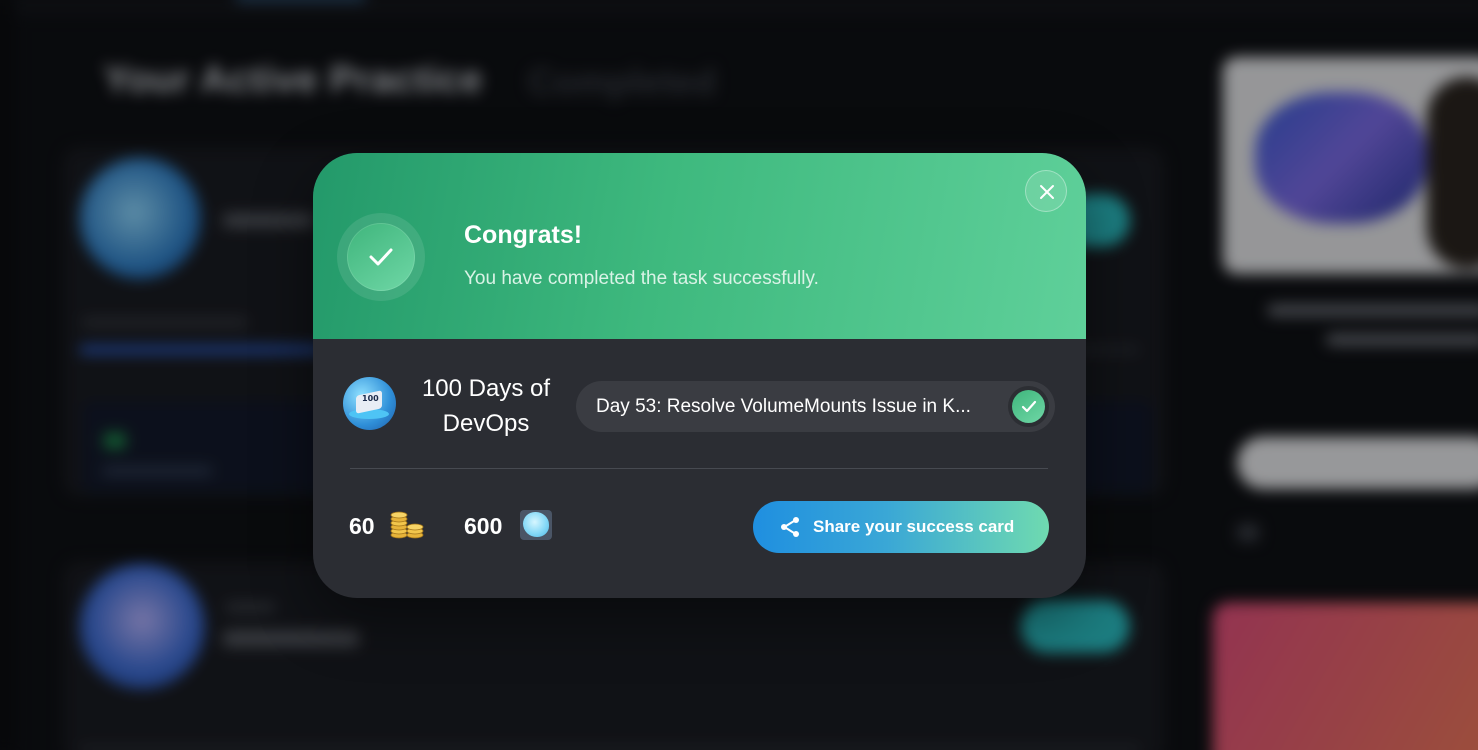 This screenshot has height=750, width=1478. What do you see at coordinates (486, 406) in the screenshot?
I see `course-title: 100 Days of DevOps` at bounding box center [486, 406].